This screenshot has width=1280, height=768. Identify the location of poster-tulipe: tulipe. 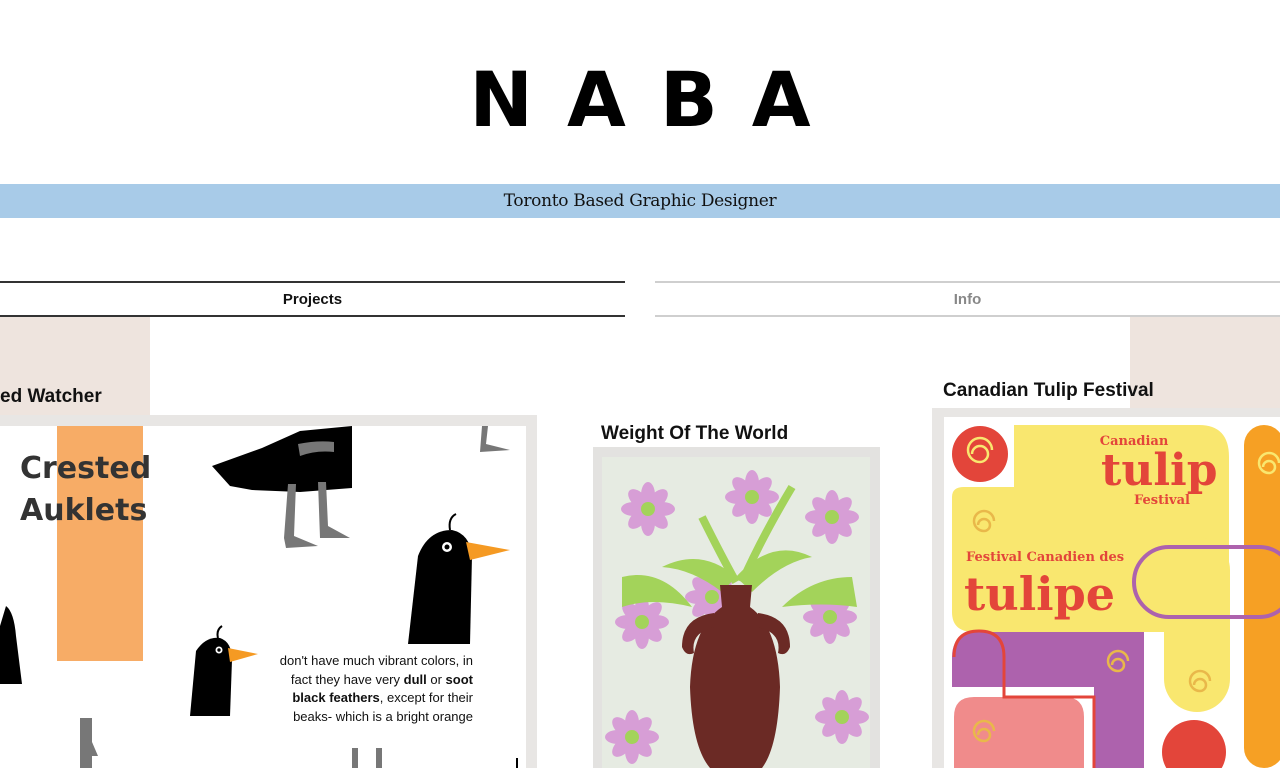
(1039, 594).